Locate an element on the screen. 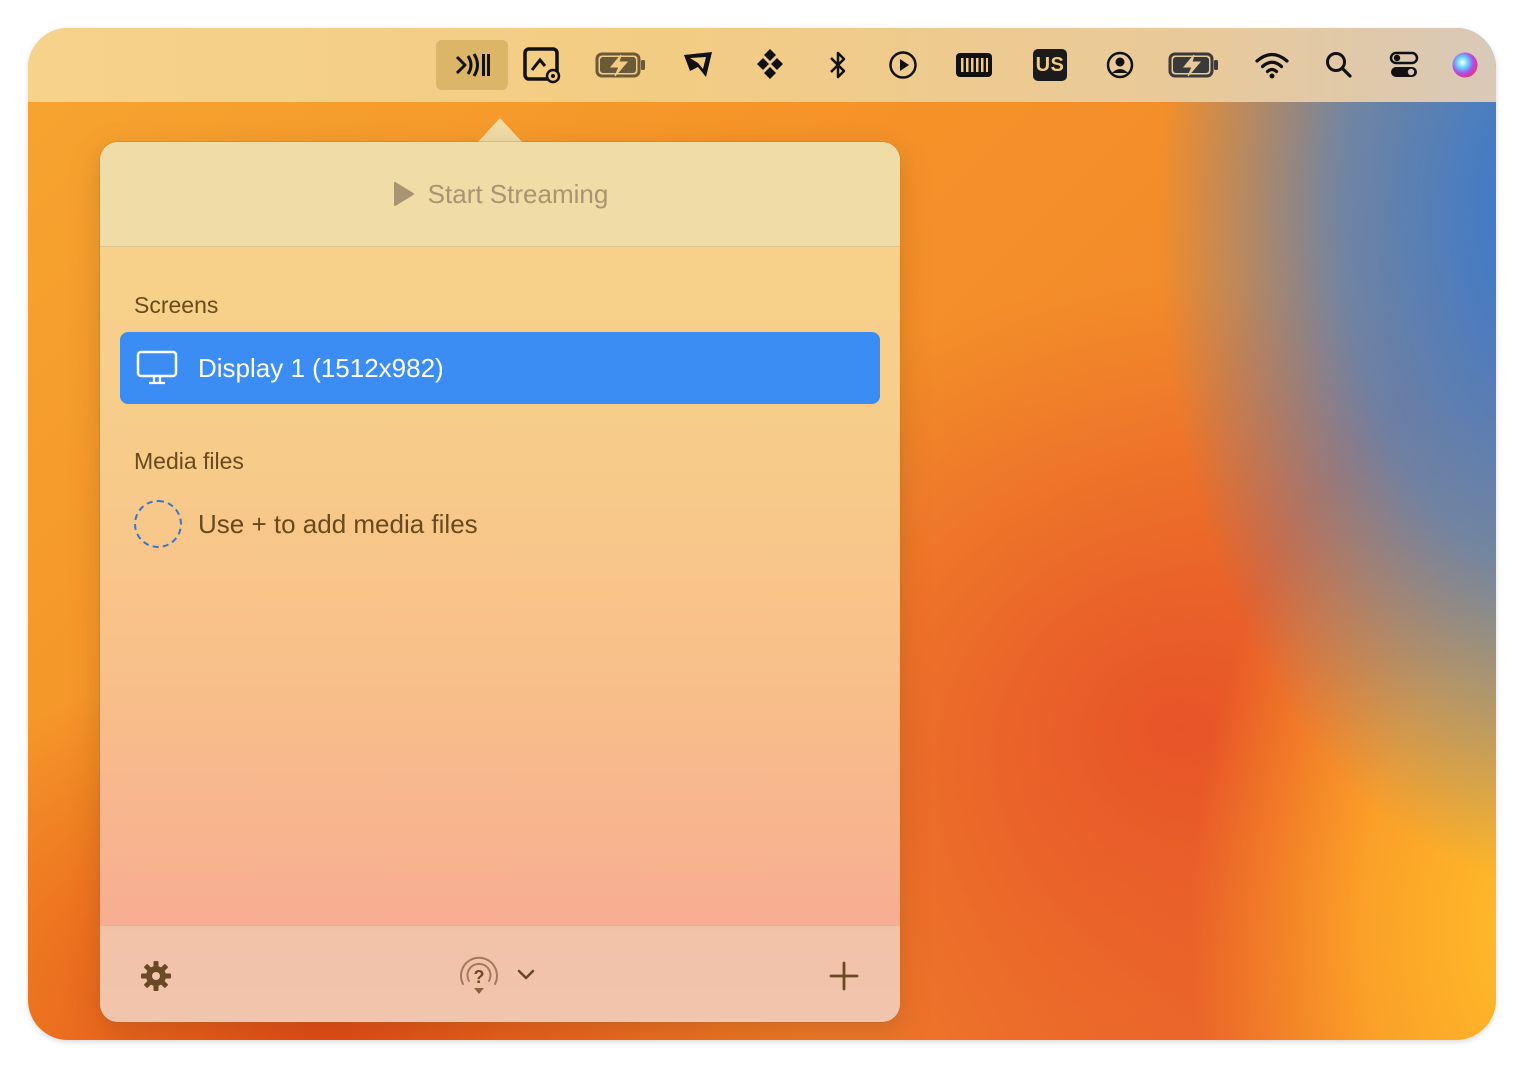 The height and width of the screenshot is (1068, 1524). start-streaming-button: Start Streaming is located at coordinates (500, 194).